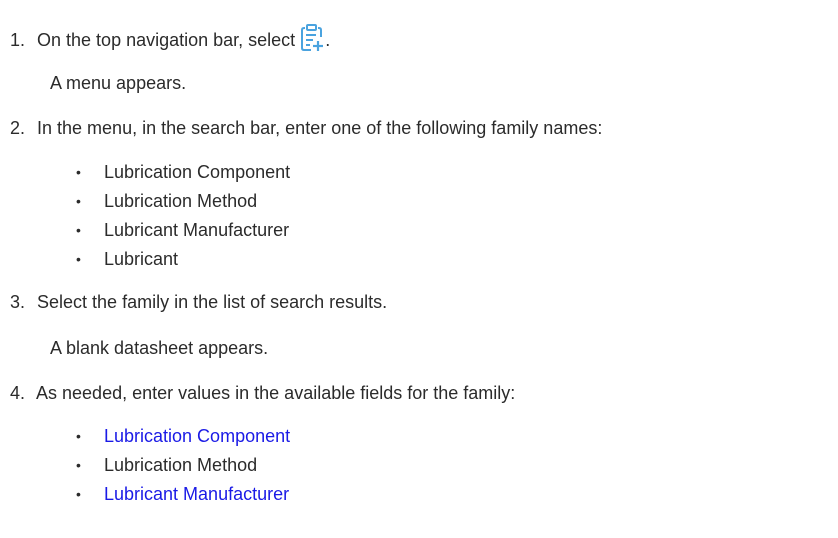  Describe the element at coordinates (197, 172) in the screenshot. I see `family-name: Lubrication Component` at that location.